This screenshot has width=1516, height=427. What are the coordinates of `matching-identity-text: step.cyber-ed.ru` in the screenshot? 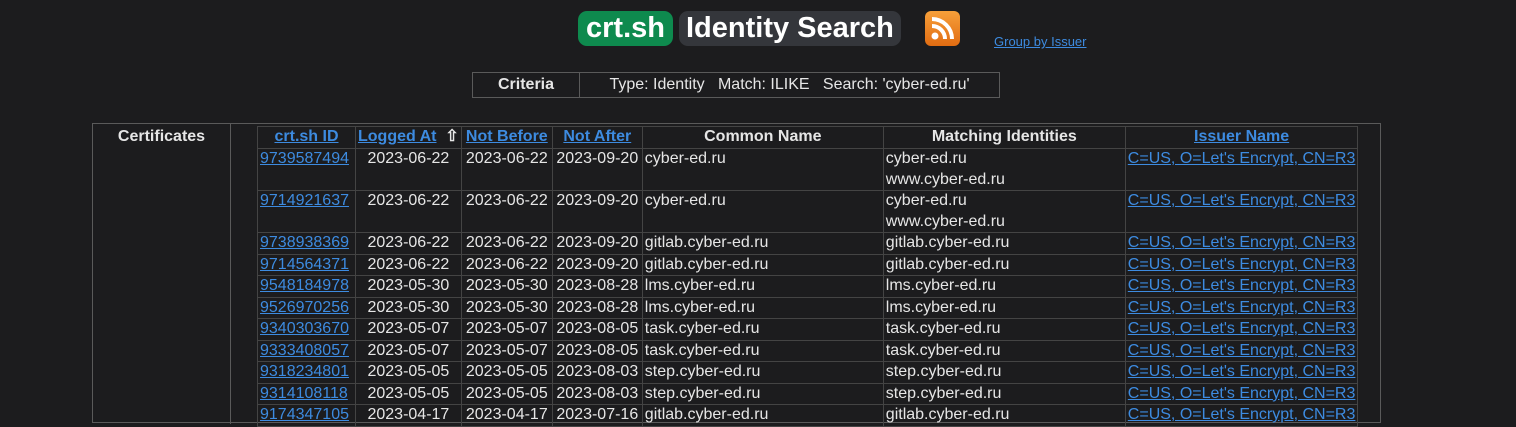 It's located at (943, 371).